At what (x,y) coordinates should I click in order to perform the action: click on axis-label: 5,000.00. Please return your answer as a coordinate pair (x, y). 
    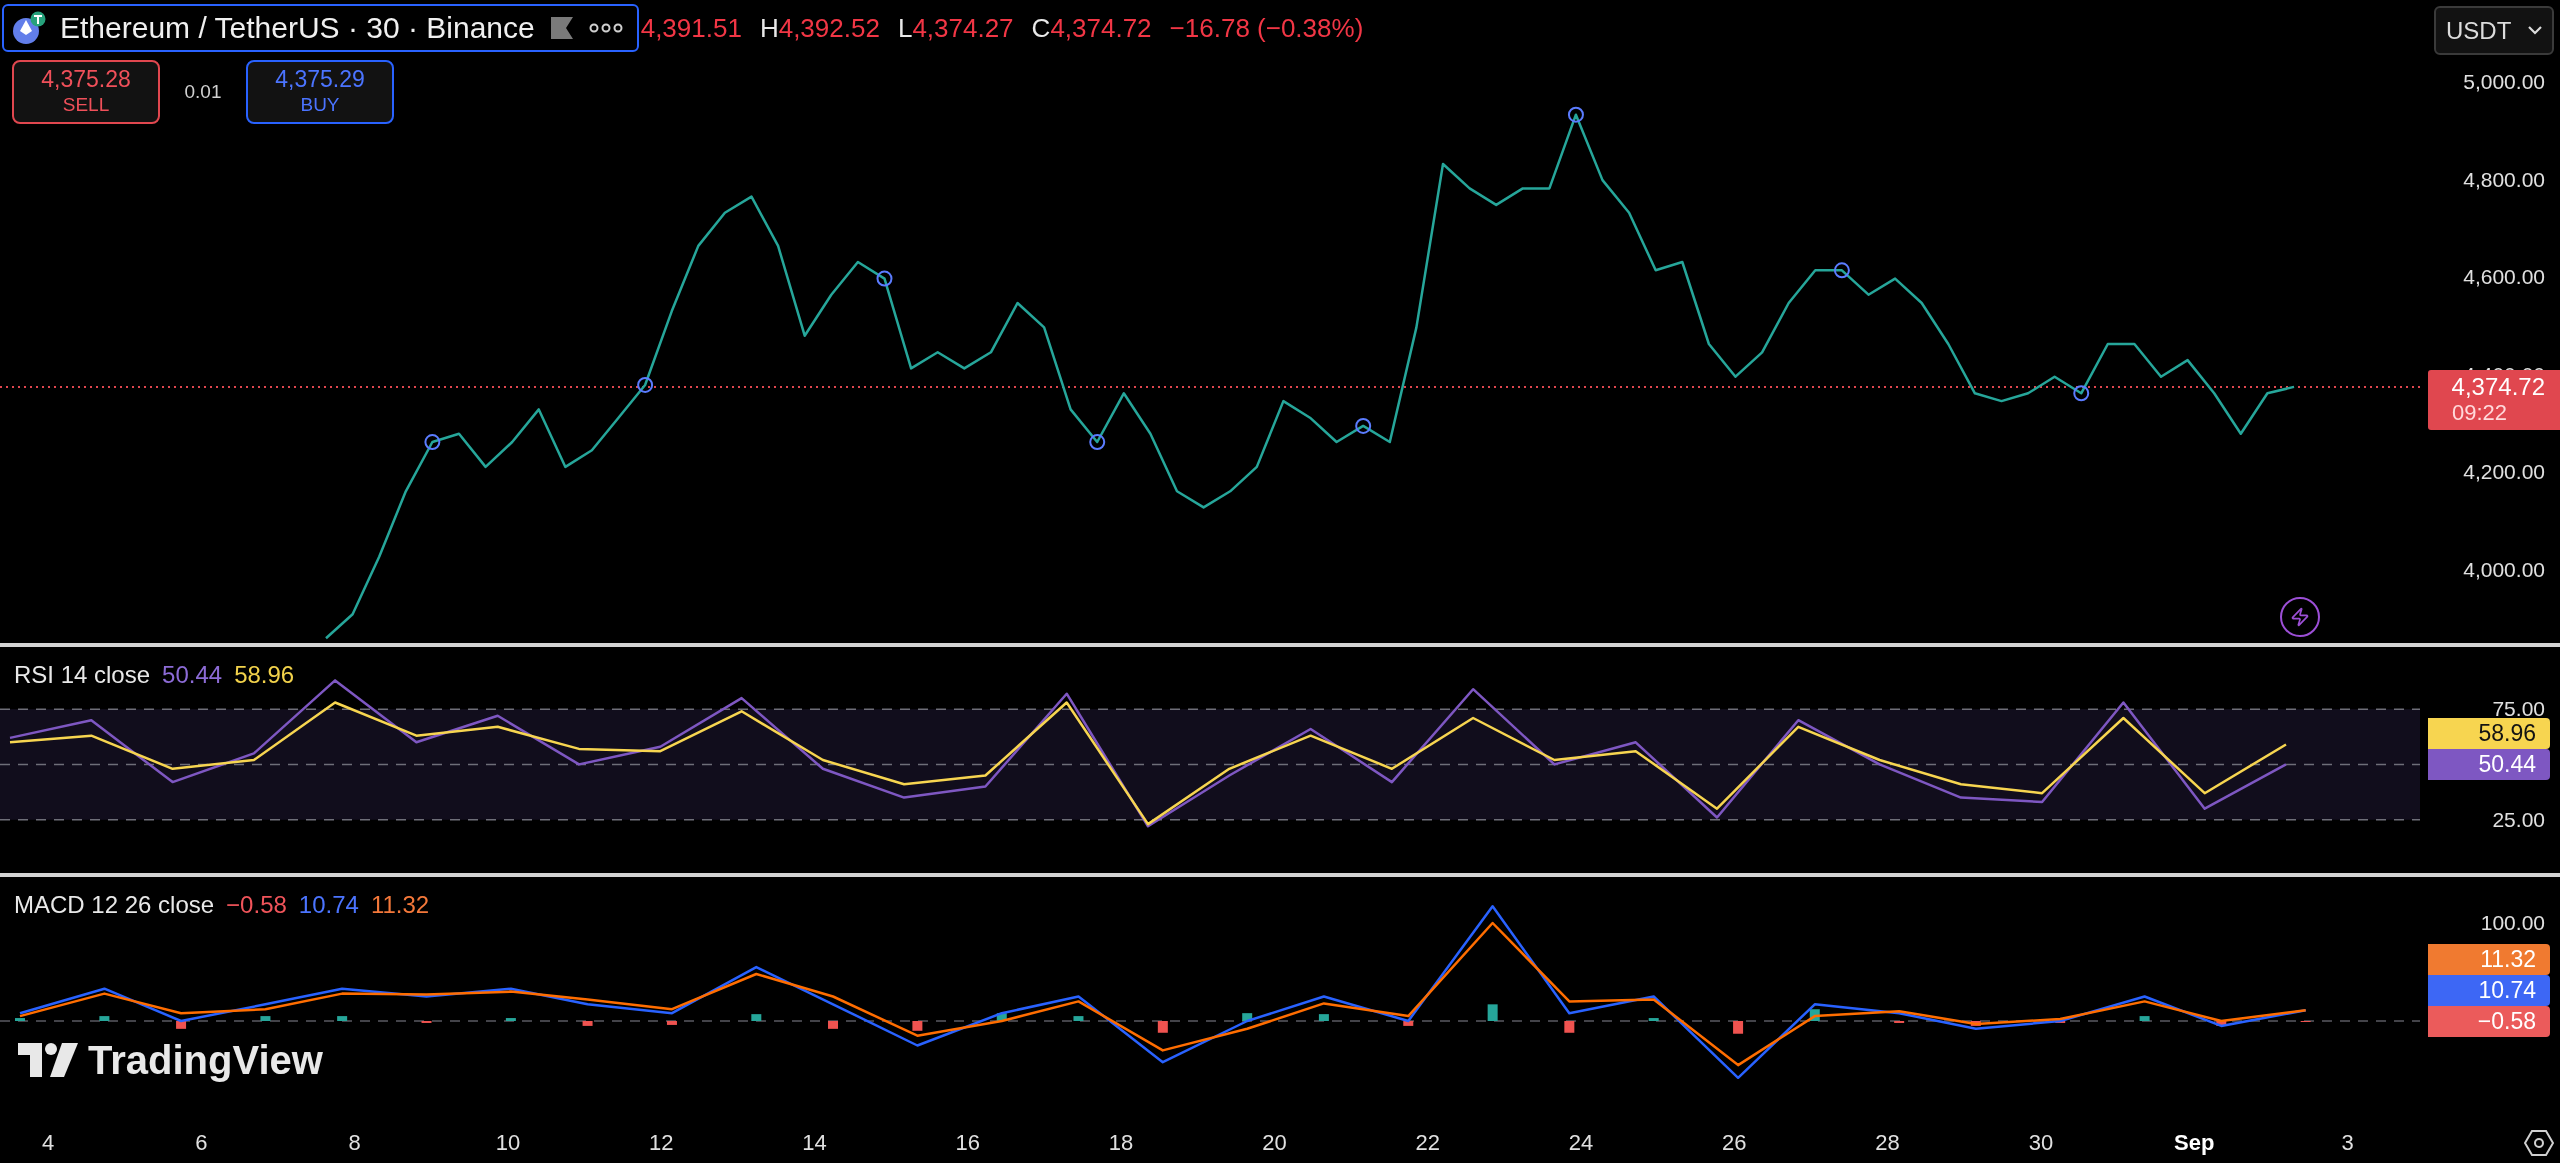
    Looking at the image, I should click on (2504, 82).